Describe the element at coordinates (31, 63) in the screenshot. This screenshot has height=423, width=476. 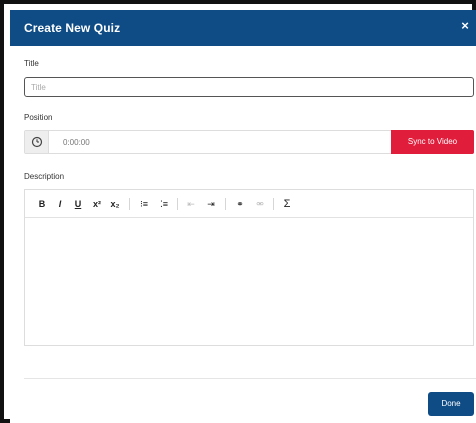
I see `title-label: Title` at that location.